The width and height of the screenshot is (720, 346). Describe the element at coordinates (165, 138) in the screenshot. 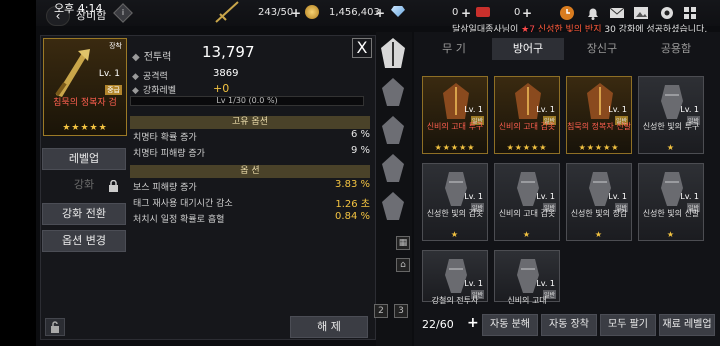

I see `unique-option-label: 치명타 확률 증가` at that location.